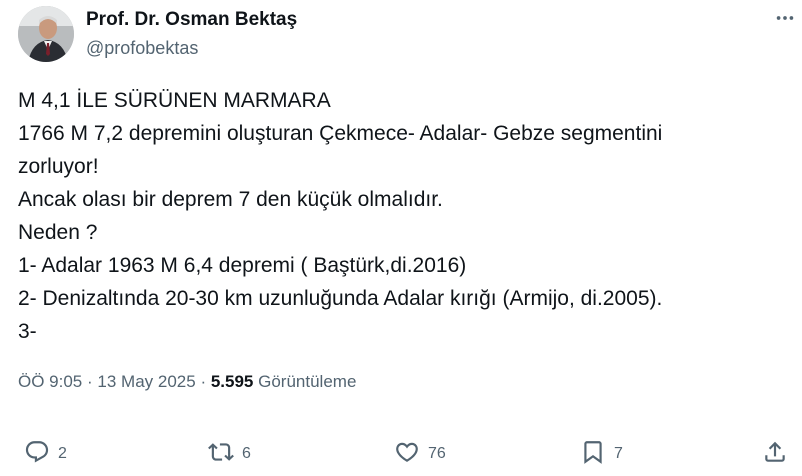 The image size is (802, 476). I want to click on tweet-line: Neden ?, so click(58, 232).